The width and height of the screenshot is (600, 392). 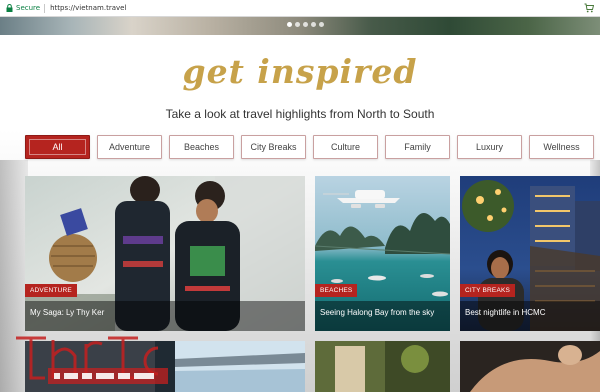 I want to click on address-separator, so click(x=45, y=8).